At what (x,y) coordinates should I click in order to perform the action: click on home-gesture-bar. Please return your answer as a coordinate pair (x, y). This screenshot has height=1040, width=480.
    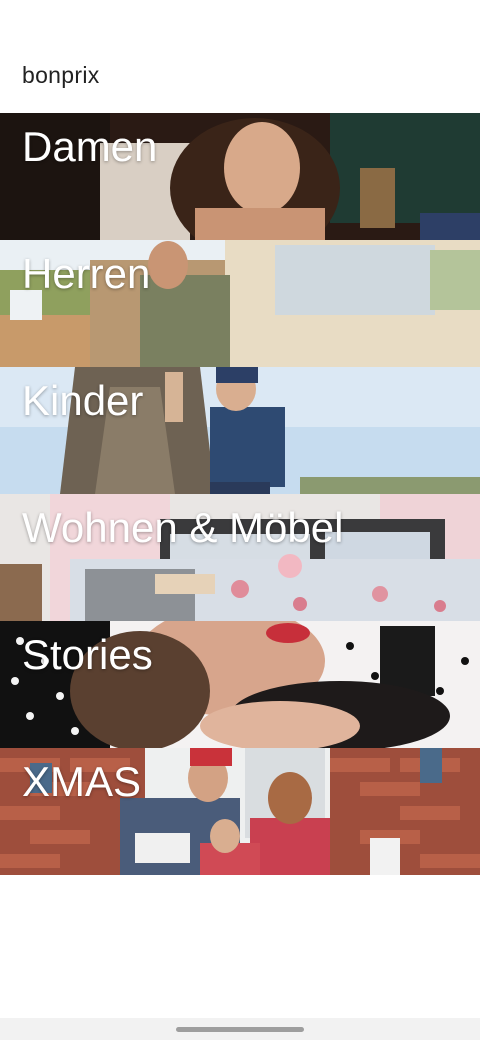
    Looking at the image, I should click on (240, 1029).